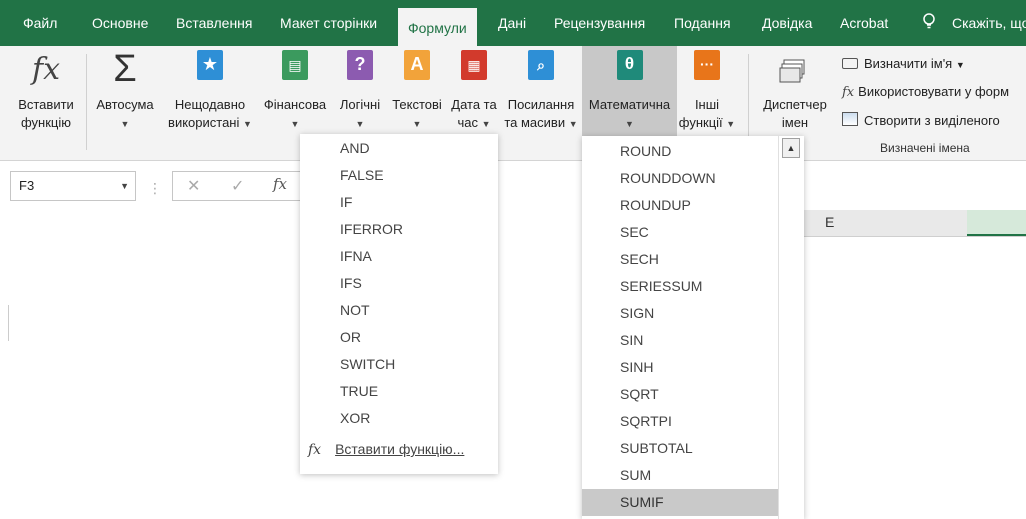  Describe the element at coordinates (541, 65) in the screenshot. I see `lookup-book-icon: ⌕` at that location.